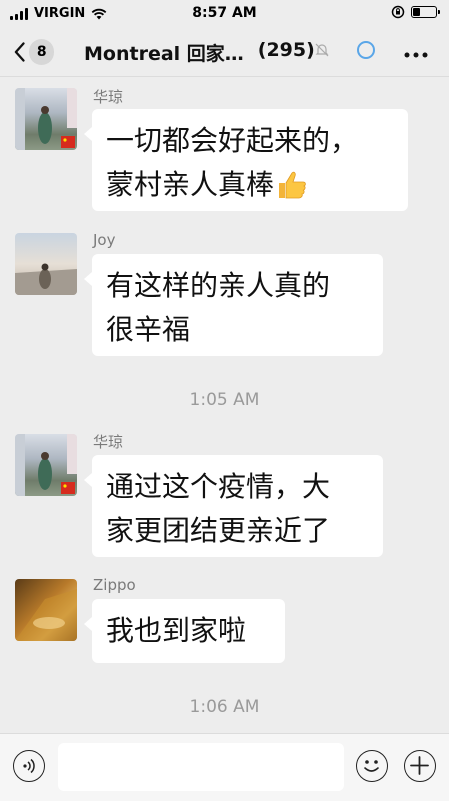 This screenshot has width=449, height=801. I want to click on lock-rotation-icon, so click(398, 12).